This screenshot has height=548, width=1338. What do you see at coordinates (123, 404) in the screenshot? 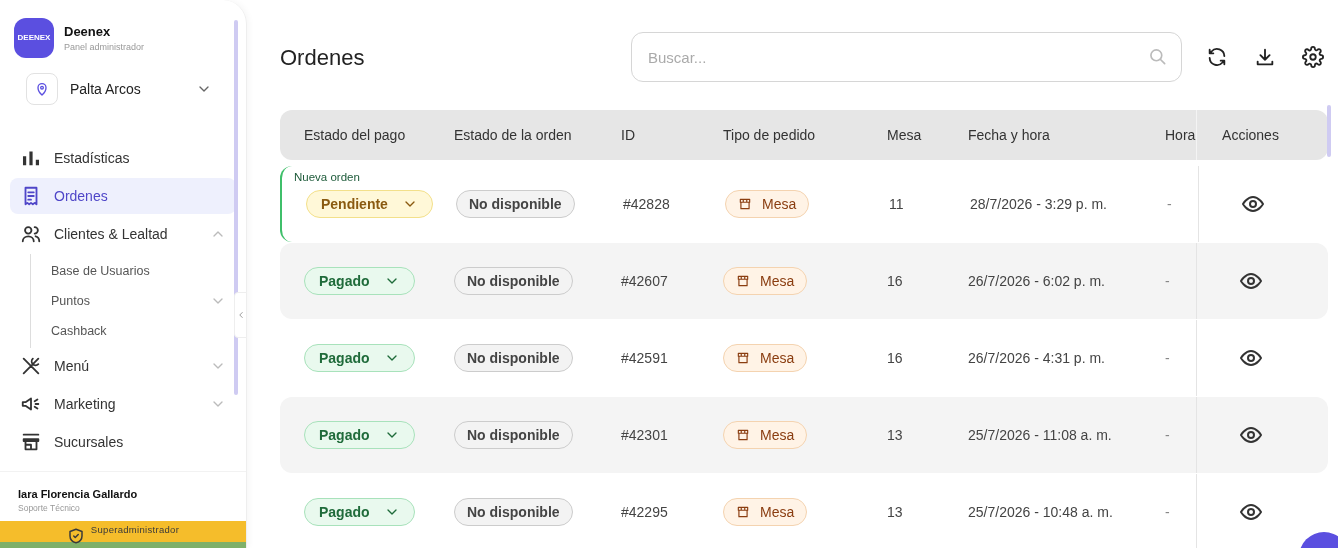
I see `nav-item: Marketing` at bounding box center [123, 404].